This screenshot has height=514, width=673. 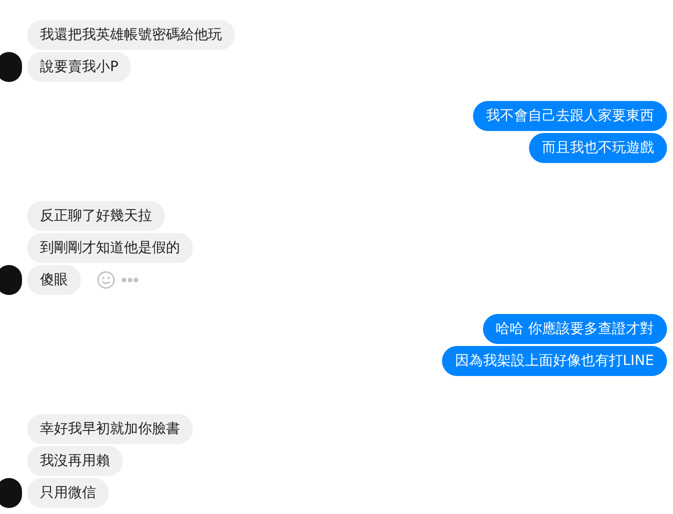 What do you see at coordinates (131, 35) in the screenshot?
I see `message-bubble: 我還把我英雄帳號密碼給他玩` at bounding box center [131, 35].